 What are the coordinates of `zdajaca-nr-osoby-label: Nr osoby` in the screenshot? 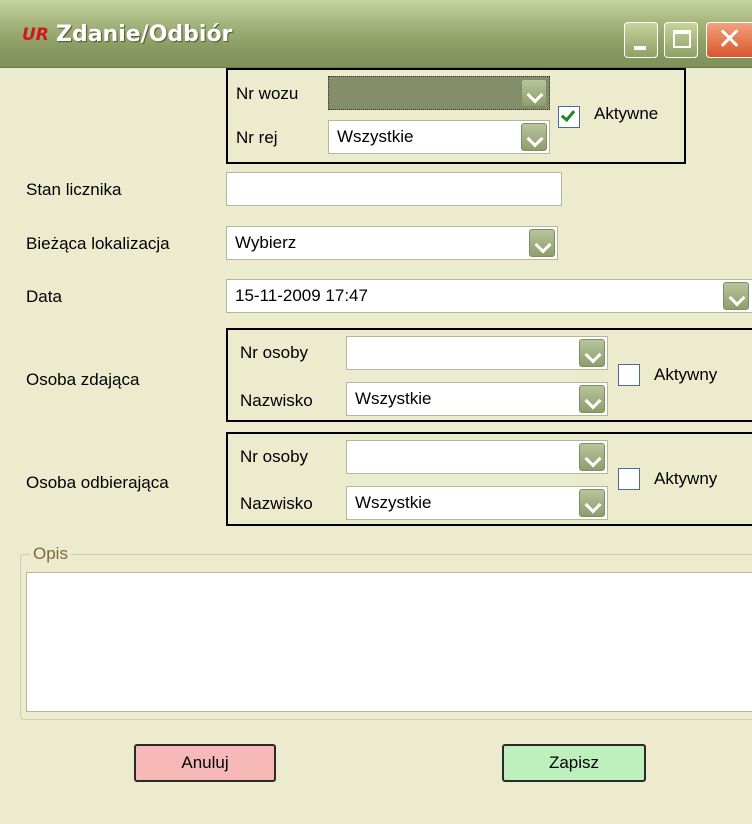 It's located at (274, 352).